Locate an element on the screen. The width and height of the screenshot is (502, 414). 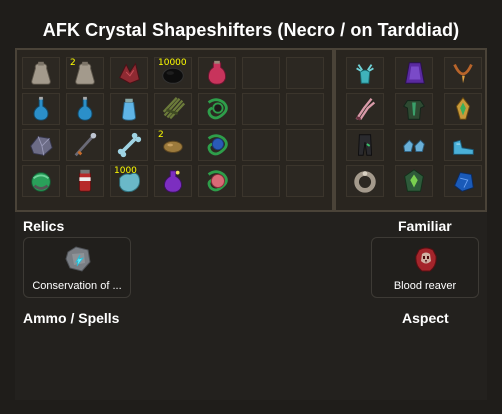
inventory-slot: 10000 is located at coordinates (173, 73).